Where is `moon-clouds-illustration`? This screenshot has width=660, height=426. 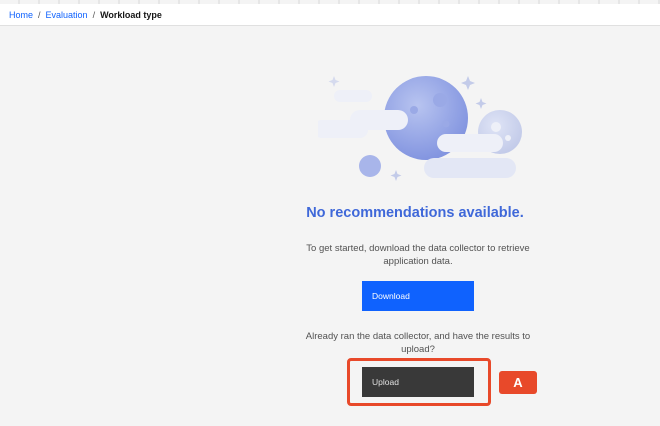 moon-clouds-illustration is located at coordinates (420, 127).